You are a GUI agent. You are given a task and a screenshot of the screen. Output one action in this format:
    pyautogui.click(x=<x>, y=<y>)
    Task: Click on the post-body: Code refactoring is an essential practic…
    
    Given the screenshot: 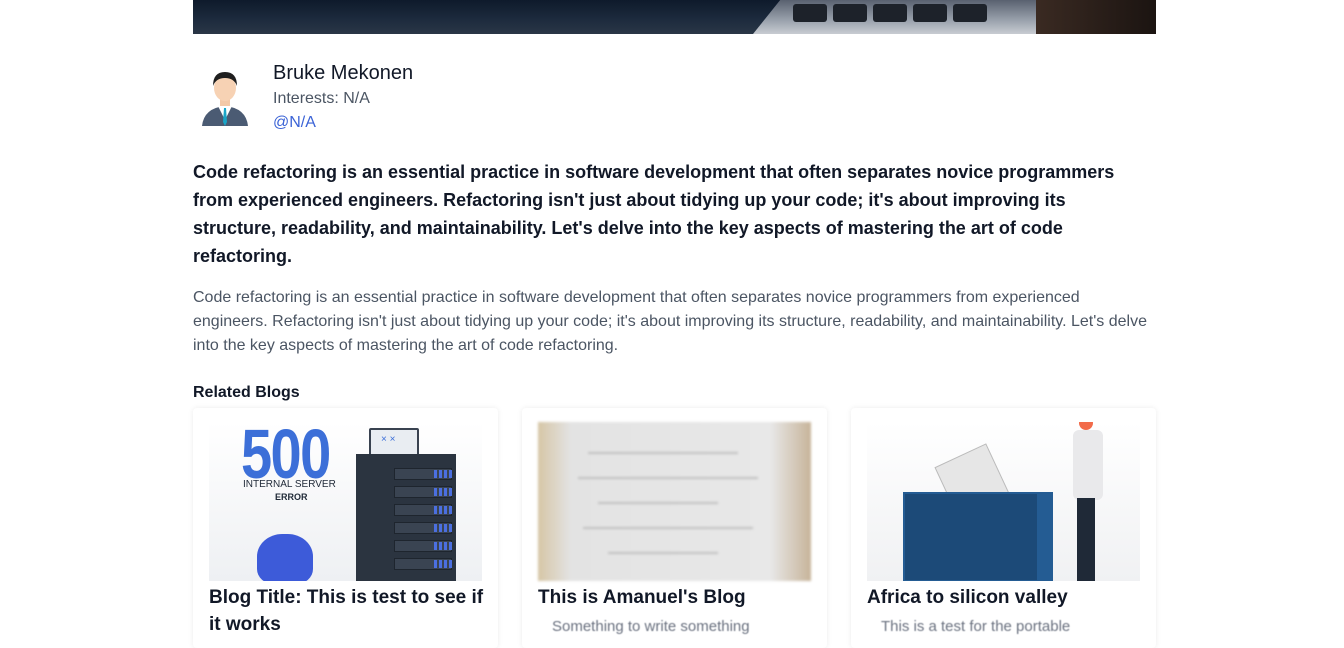 What is the action you would take?
    pyautogui.click(x=670, y=321)
    